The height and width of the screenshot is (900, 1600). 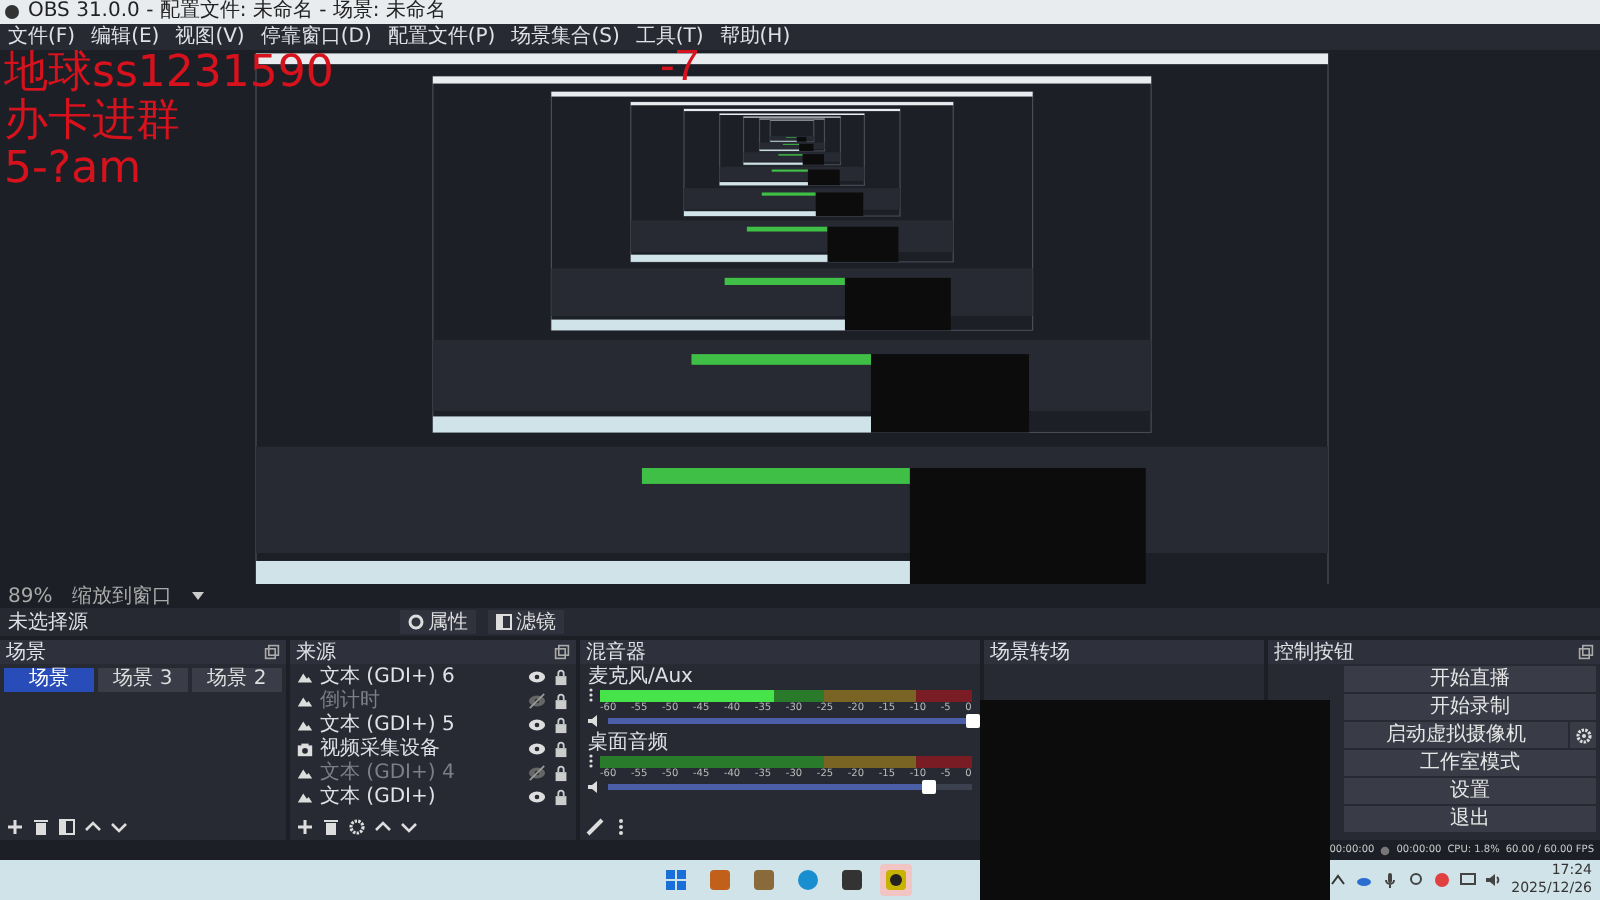 What do you see at coordinates (421, 677) in the screenshot?
I see `source-item: 文本 (GDI+) 6` at bounding box center [421, 677].